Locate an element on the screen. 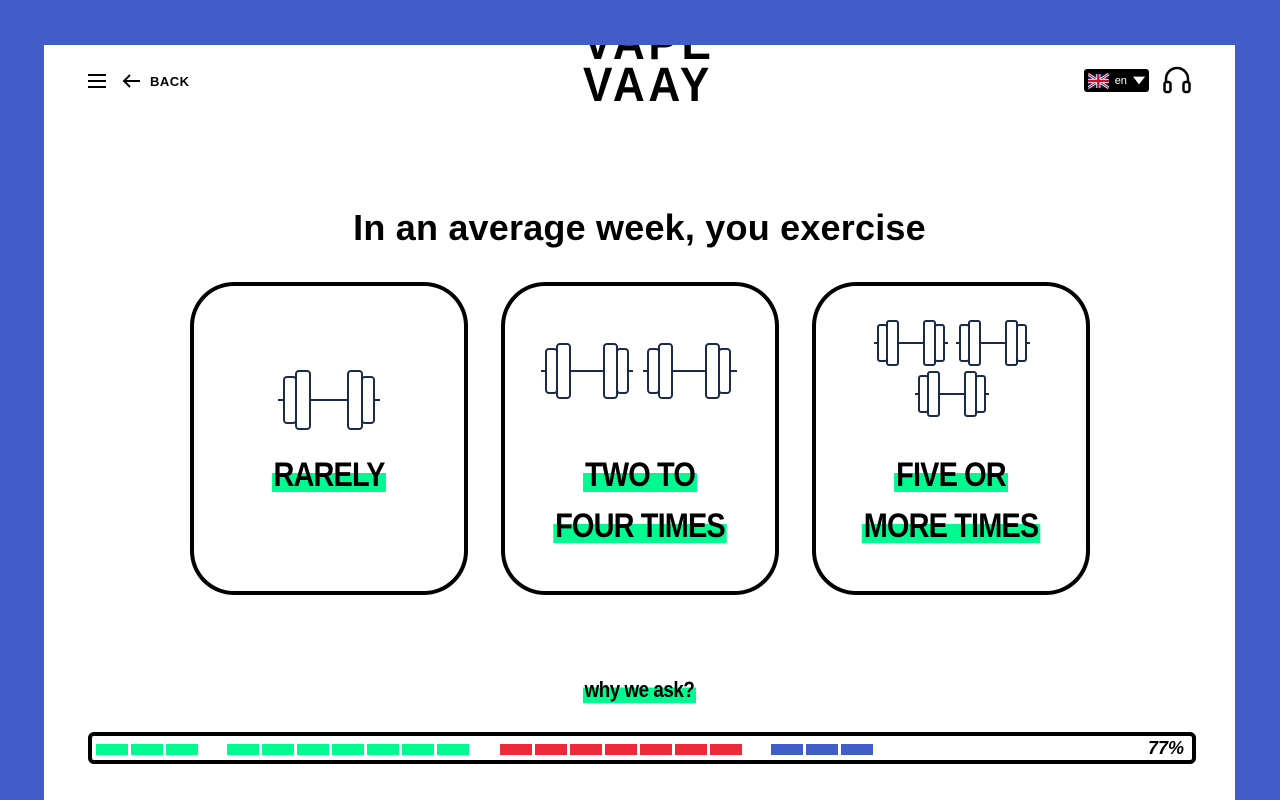 The width and height of the screenshot is (1280, 800). back-label: BACK is located at coordinates (170, 81).